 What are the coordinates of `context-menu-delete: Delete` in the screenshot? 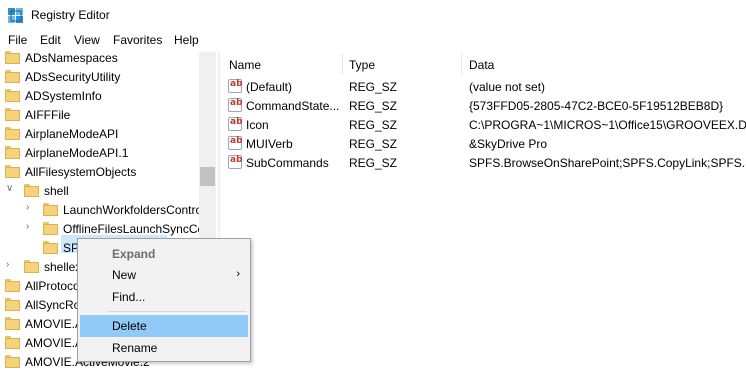 It's located at (164, 326).